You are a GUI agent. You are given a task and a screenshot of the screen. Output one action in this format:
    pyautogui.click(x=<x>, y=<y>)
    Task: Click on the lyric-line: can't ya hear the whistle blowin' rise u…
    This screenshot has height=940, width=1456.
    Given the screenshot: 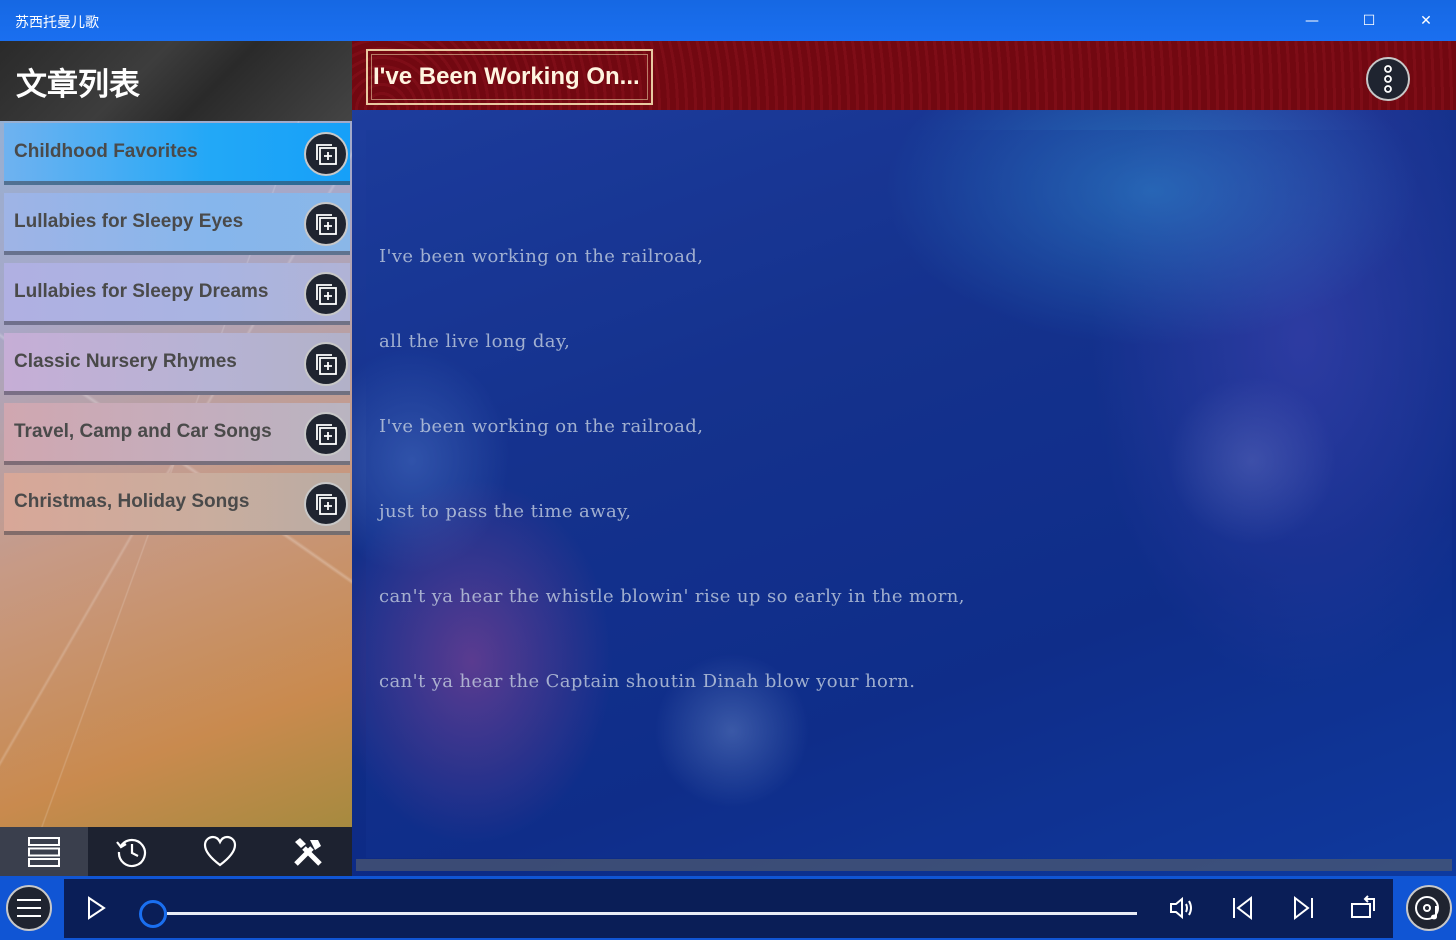 What is the action you would take?
    pyautogui.click(x=672, y=596)
    